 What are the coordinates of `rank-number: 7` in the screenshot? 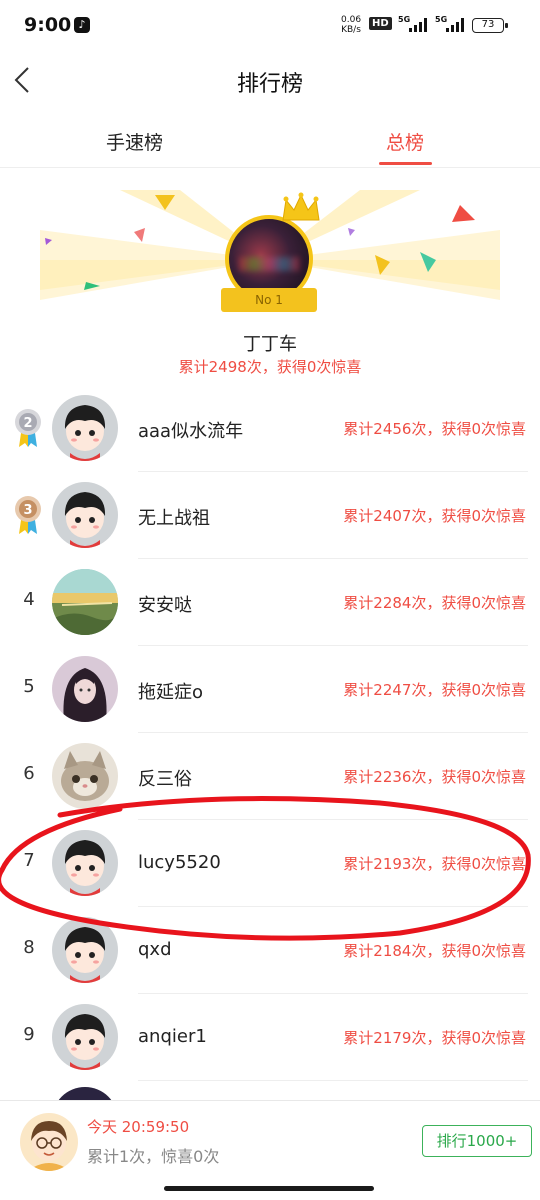 It's located at (29, 860).